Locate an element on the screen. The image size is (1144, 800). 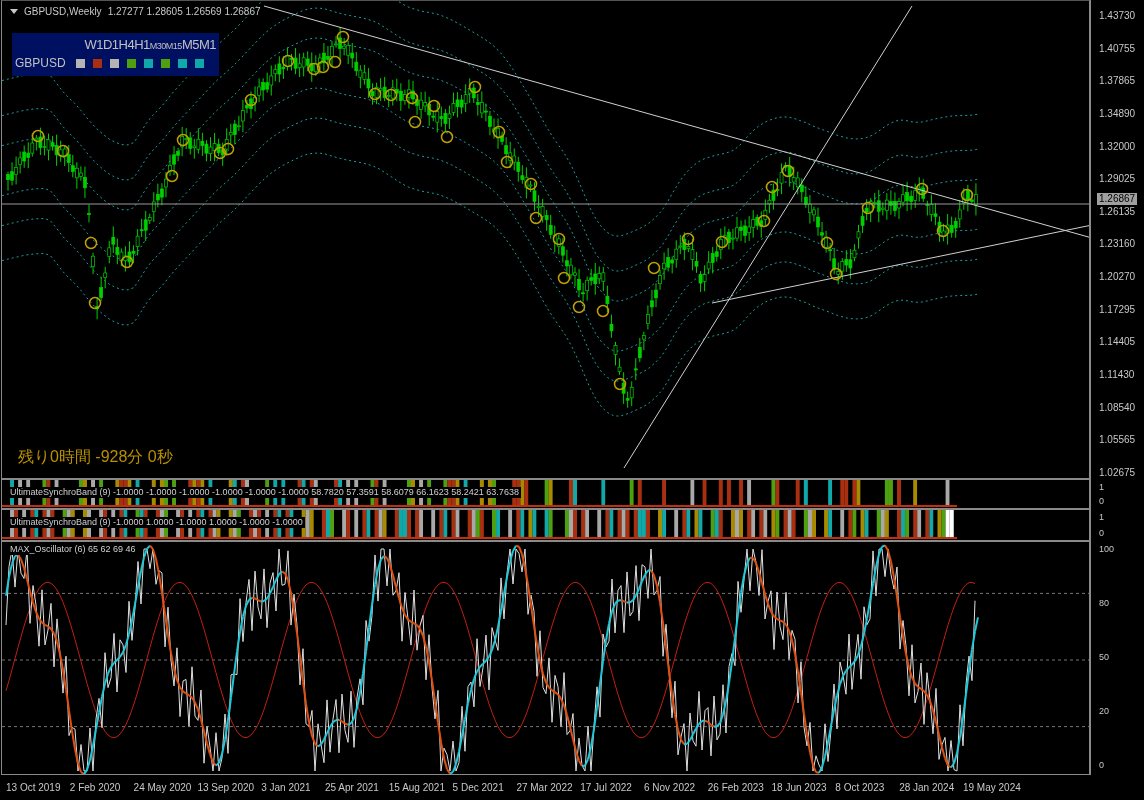
chart-title: GBPUSD,Weekly is located at coordinates (63, 11).